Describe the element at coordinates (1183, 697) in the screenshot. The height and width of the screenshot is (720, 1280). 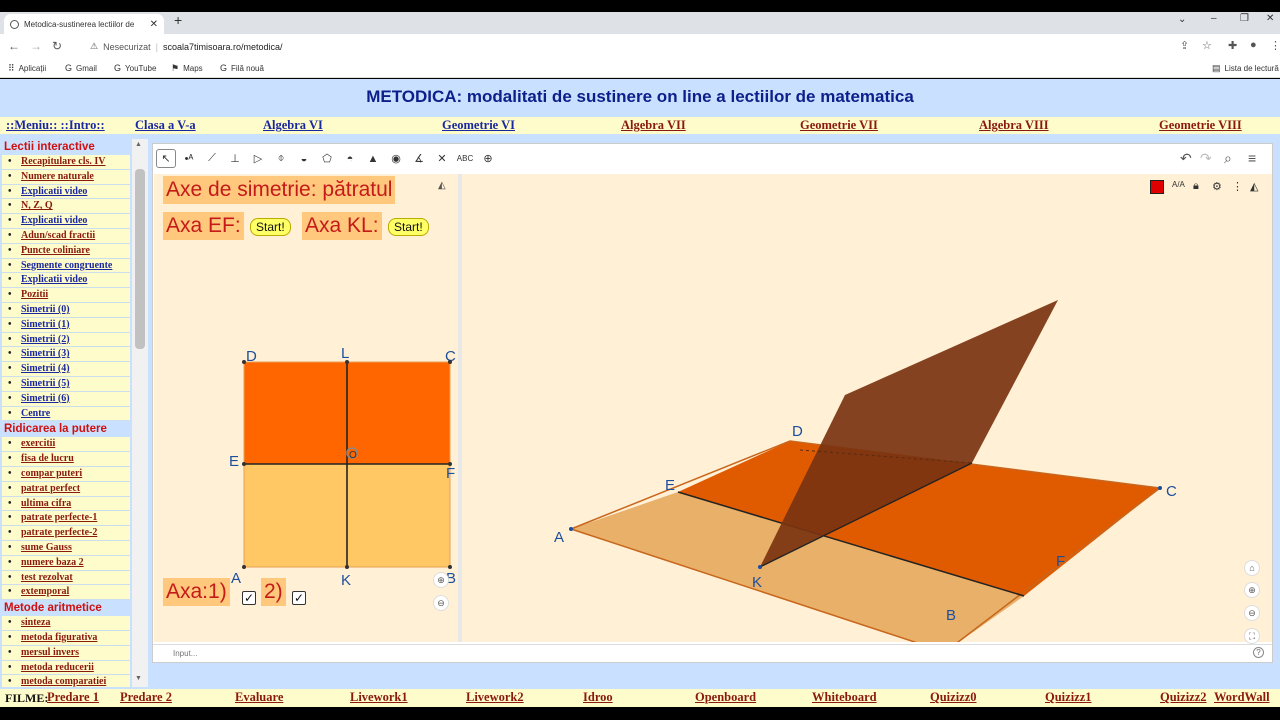
I see `bottom-link-quizizz2: Quizizz2` at that location.